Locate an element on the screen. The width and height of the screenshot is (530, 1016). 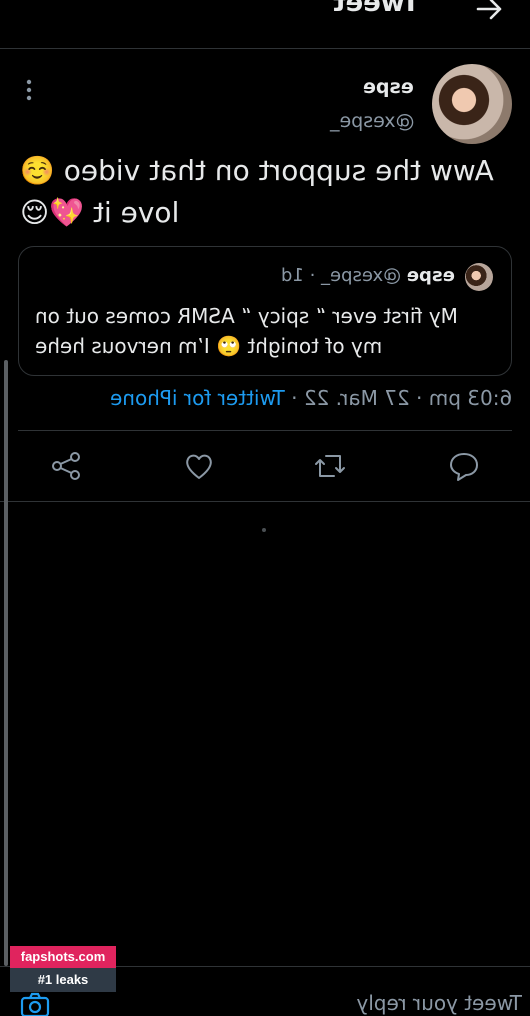
watermark-site: fapshots.com is located at coordinates (63, 957).